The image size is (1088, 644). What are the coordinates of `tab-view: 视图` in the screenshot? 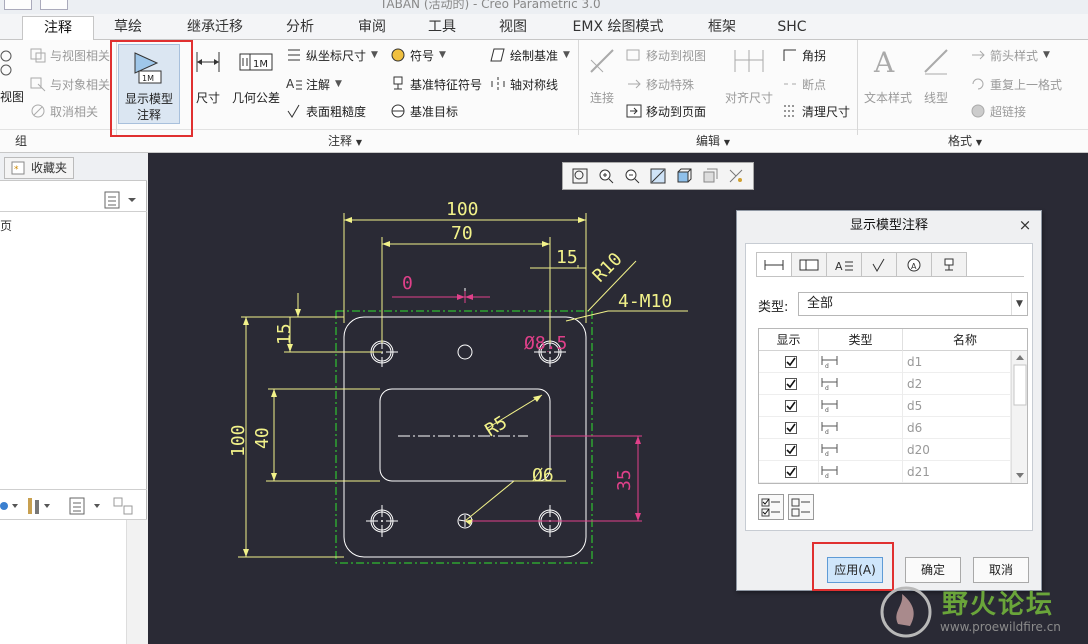 It's located at (513, 28).